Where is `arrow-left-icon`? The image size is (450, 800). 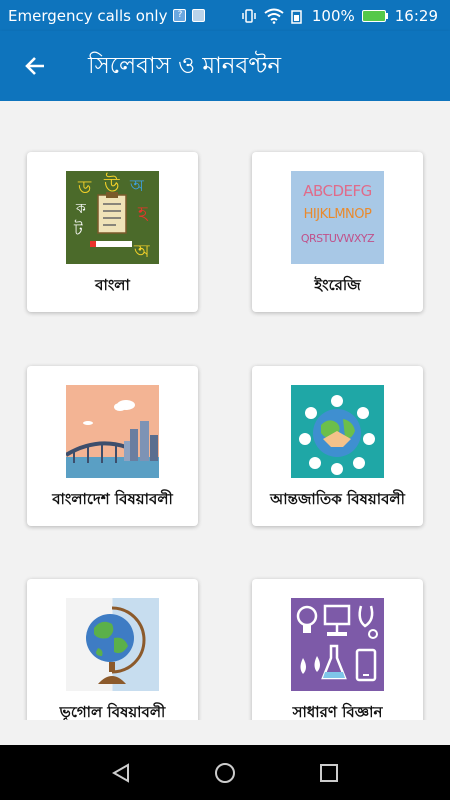 arrow-left-icon is located at coordinates (34, 66).